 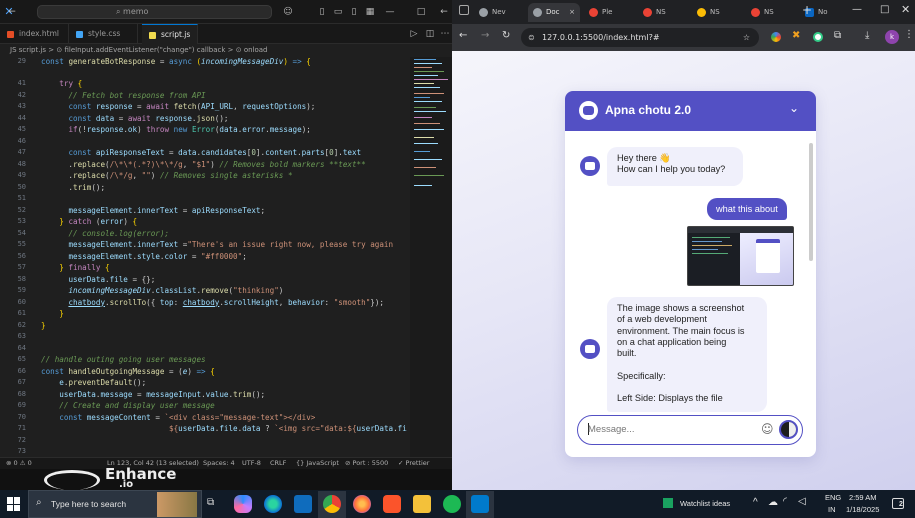 I want to click on site-info-icon: ⊜, so click(x=531, y=37).